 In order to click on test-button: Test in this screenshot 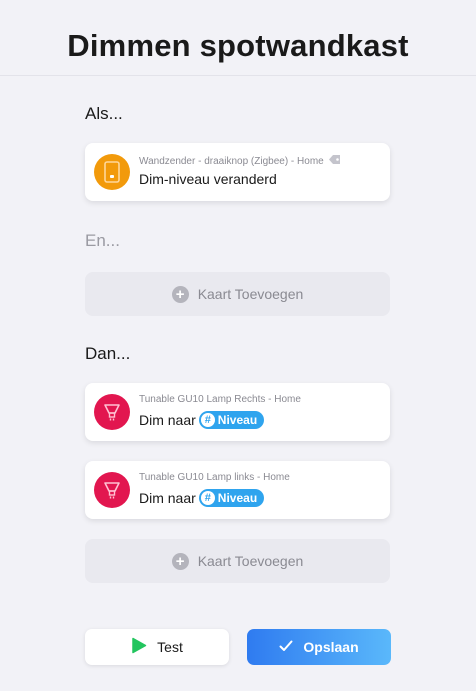, I will do `click(157, 647)`.